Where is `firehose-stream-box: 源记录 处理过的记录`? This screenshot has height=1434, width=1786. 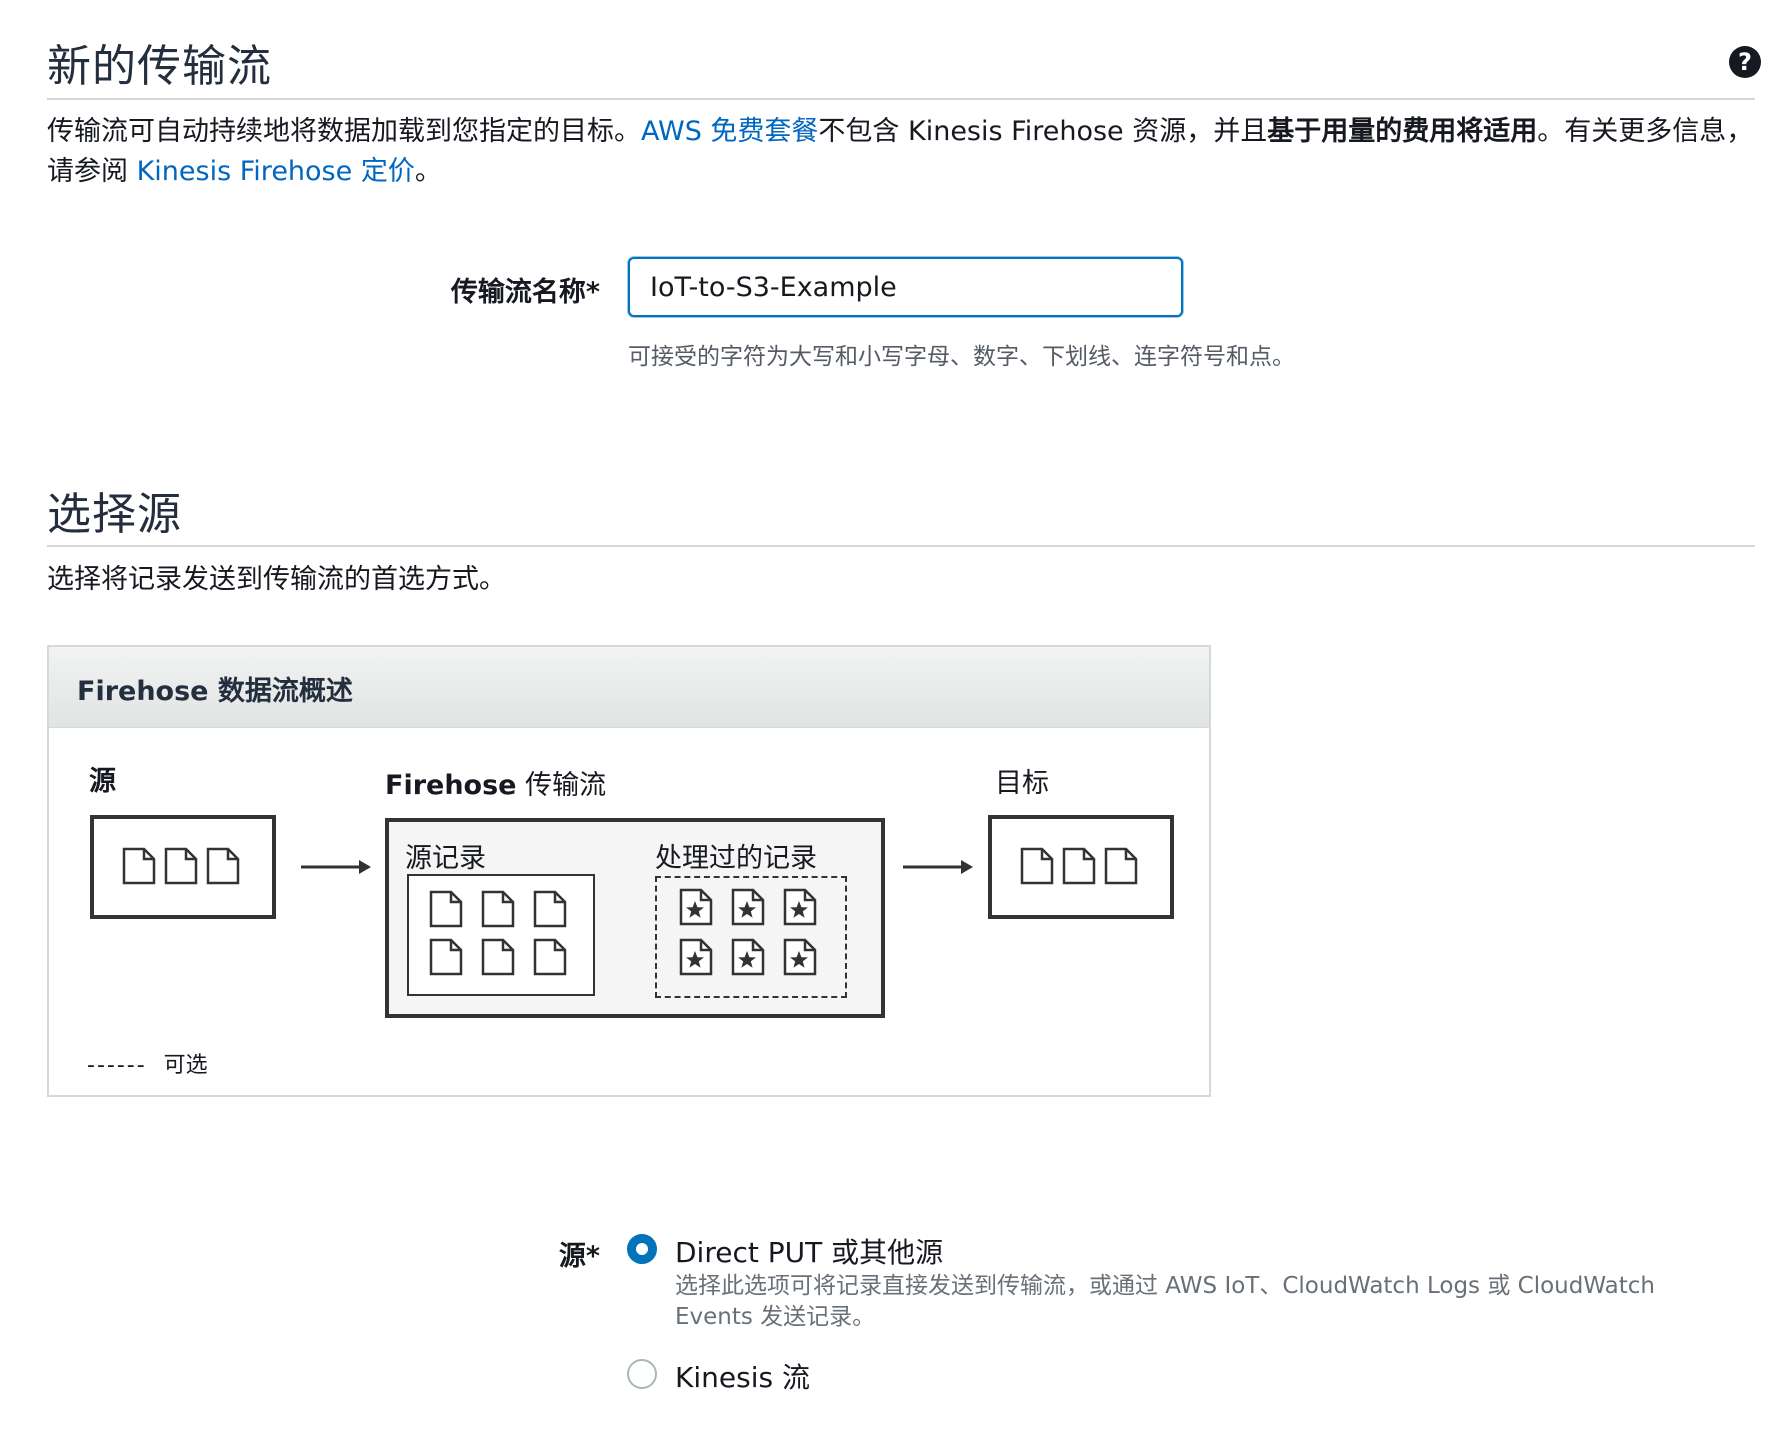 firehose-stream-box: 源记录 处理过的记录 is located at coordinates (635, 918).